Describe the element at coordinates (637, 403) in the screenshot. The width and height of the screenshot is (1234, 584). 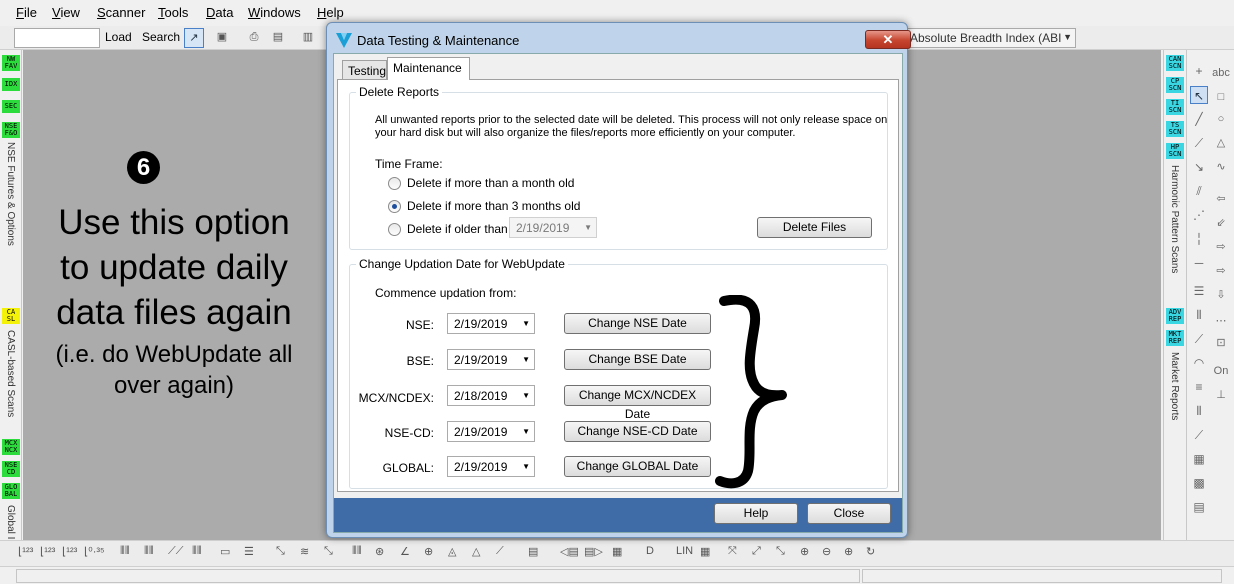
I see `change-mcx-ncdex-date-button: Change MCX/NCDEX Date` at that location.